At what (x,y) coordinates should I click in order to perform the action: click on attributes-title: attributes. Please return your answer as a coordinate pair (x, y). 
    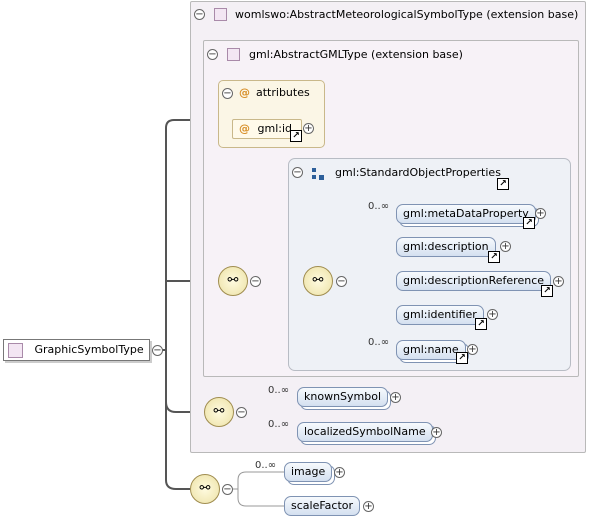
    Looking at the image, I should click on (283, 92).